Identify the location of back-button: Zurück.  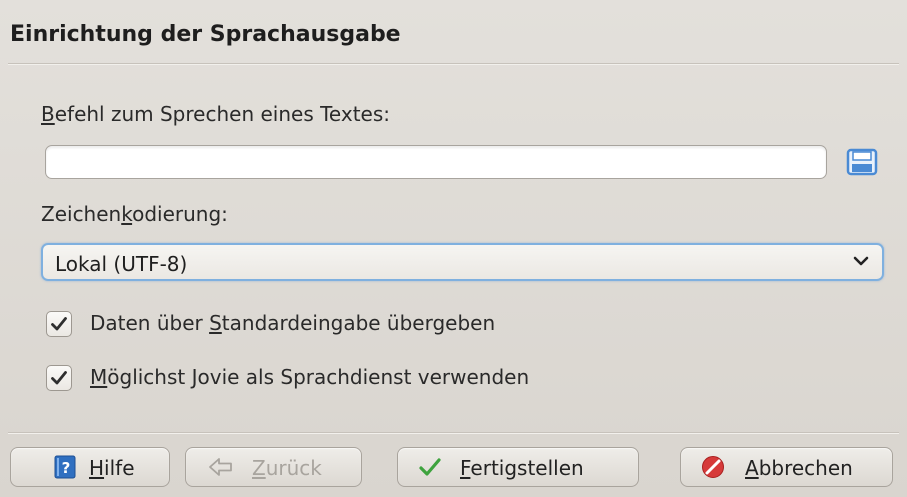
(273, 467).